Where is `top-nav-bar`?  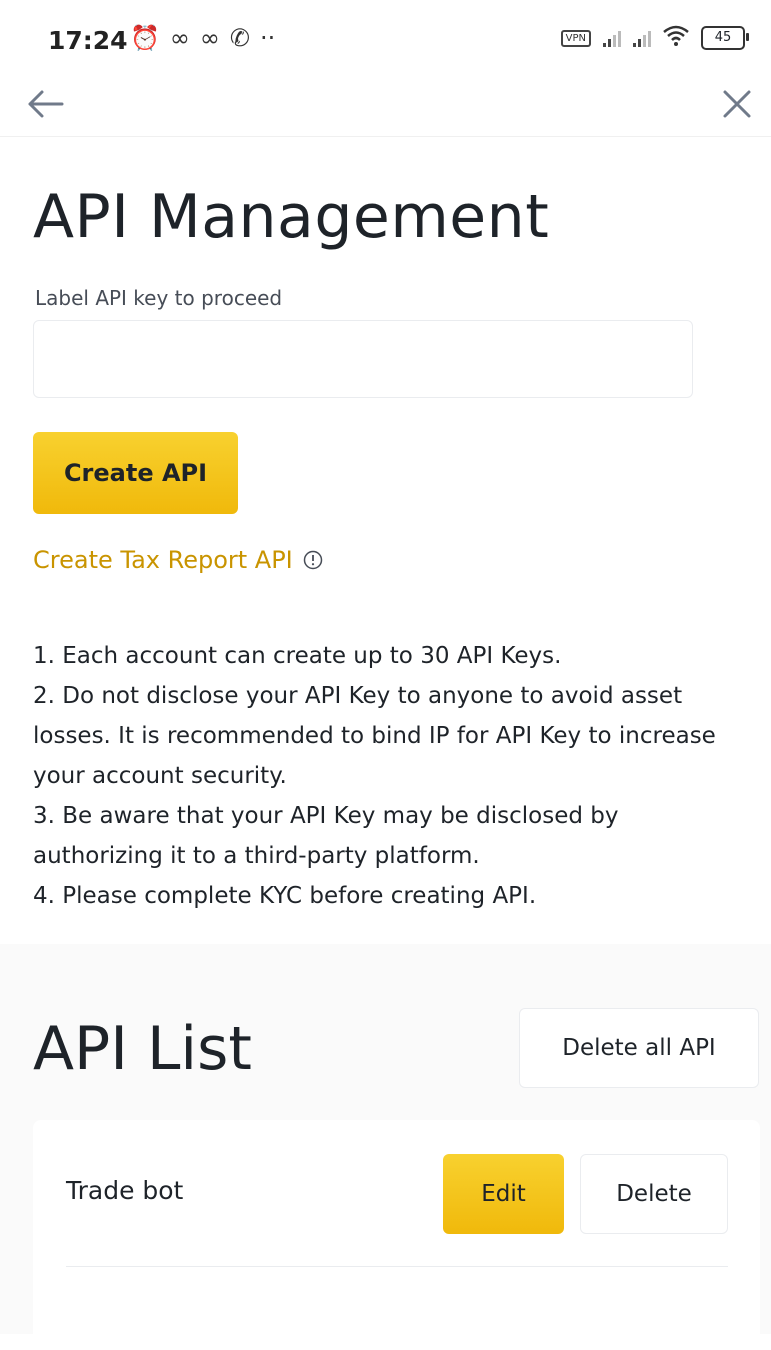 top-nav-bar is located at coordinates (385, 106).